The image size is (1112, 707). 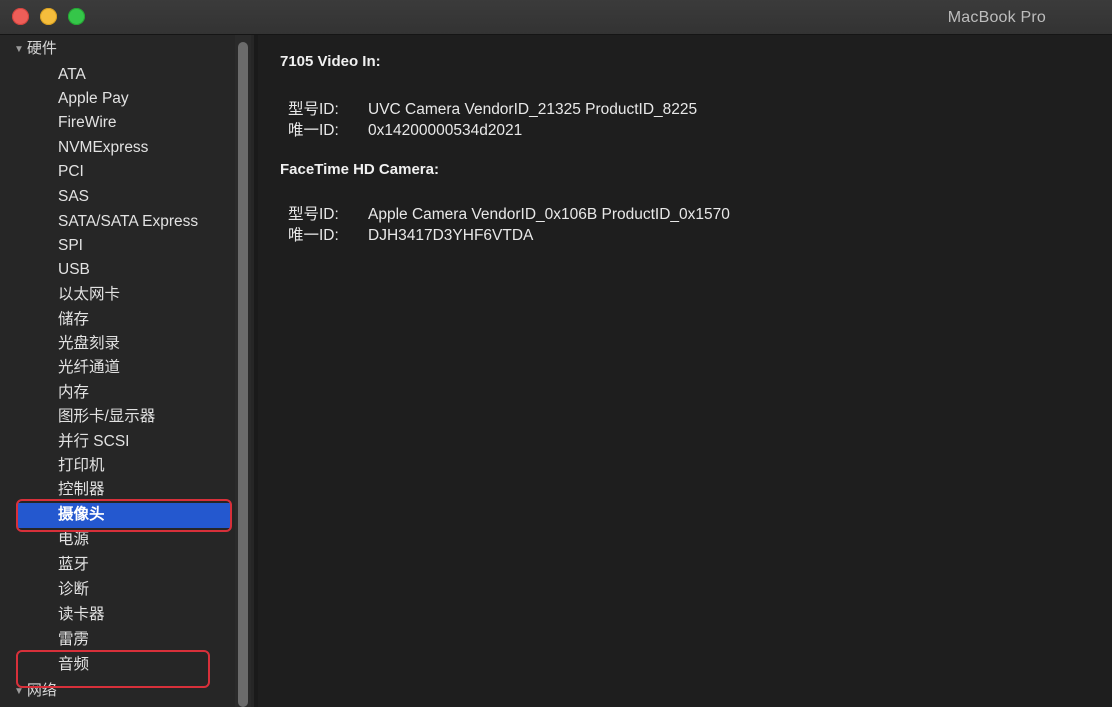 I want to click on detail-row: 唯一ID: DJH3417D3YHF6VTDA, so click(x=410, y=234).